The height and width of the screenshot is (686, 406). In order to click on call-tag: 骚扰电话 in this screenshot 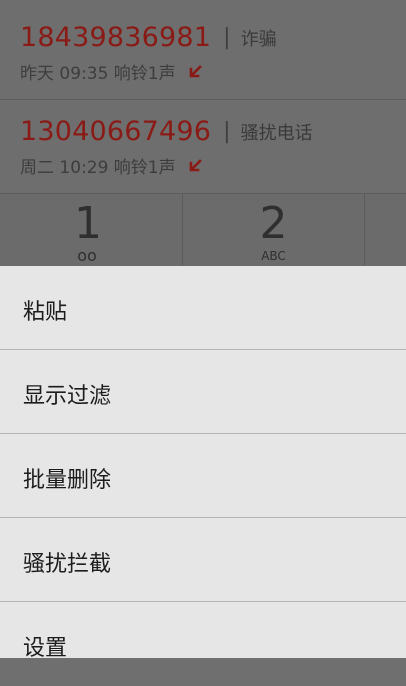, I will do `click(276, 133)`.